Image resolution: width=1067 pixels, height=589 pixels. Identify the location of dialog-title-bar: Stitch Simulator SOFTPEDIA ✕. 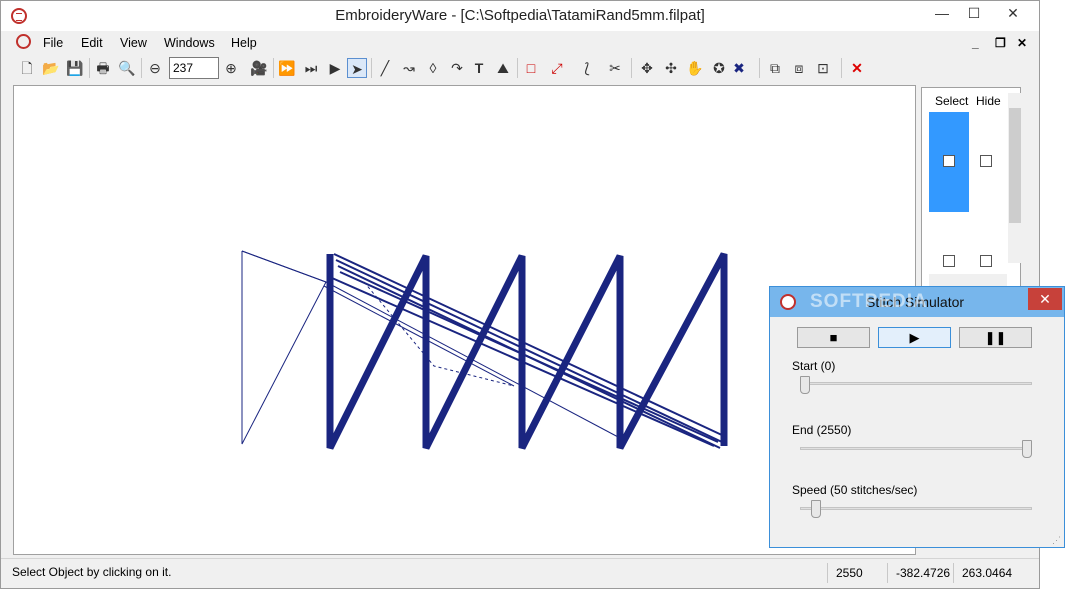
(917, 302).